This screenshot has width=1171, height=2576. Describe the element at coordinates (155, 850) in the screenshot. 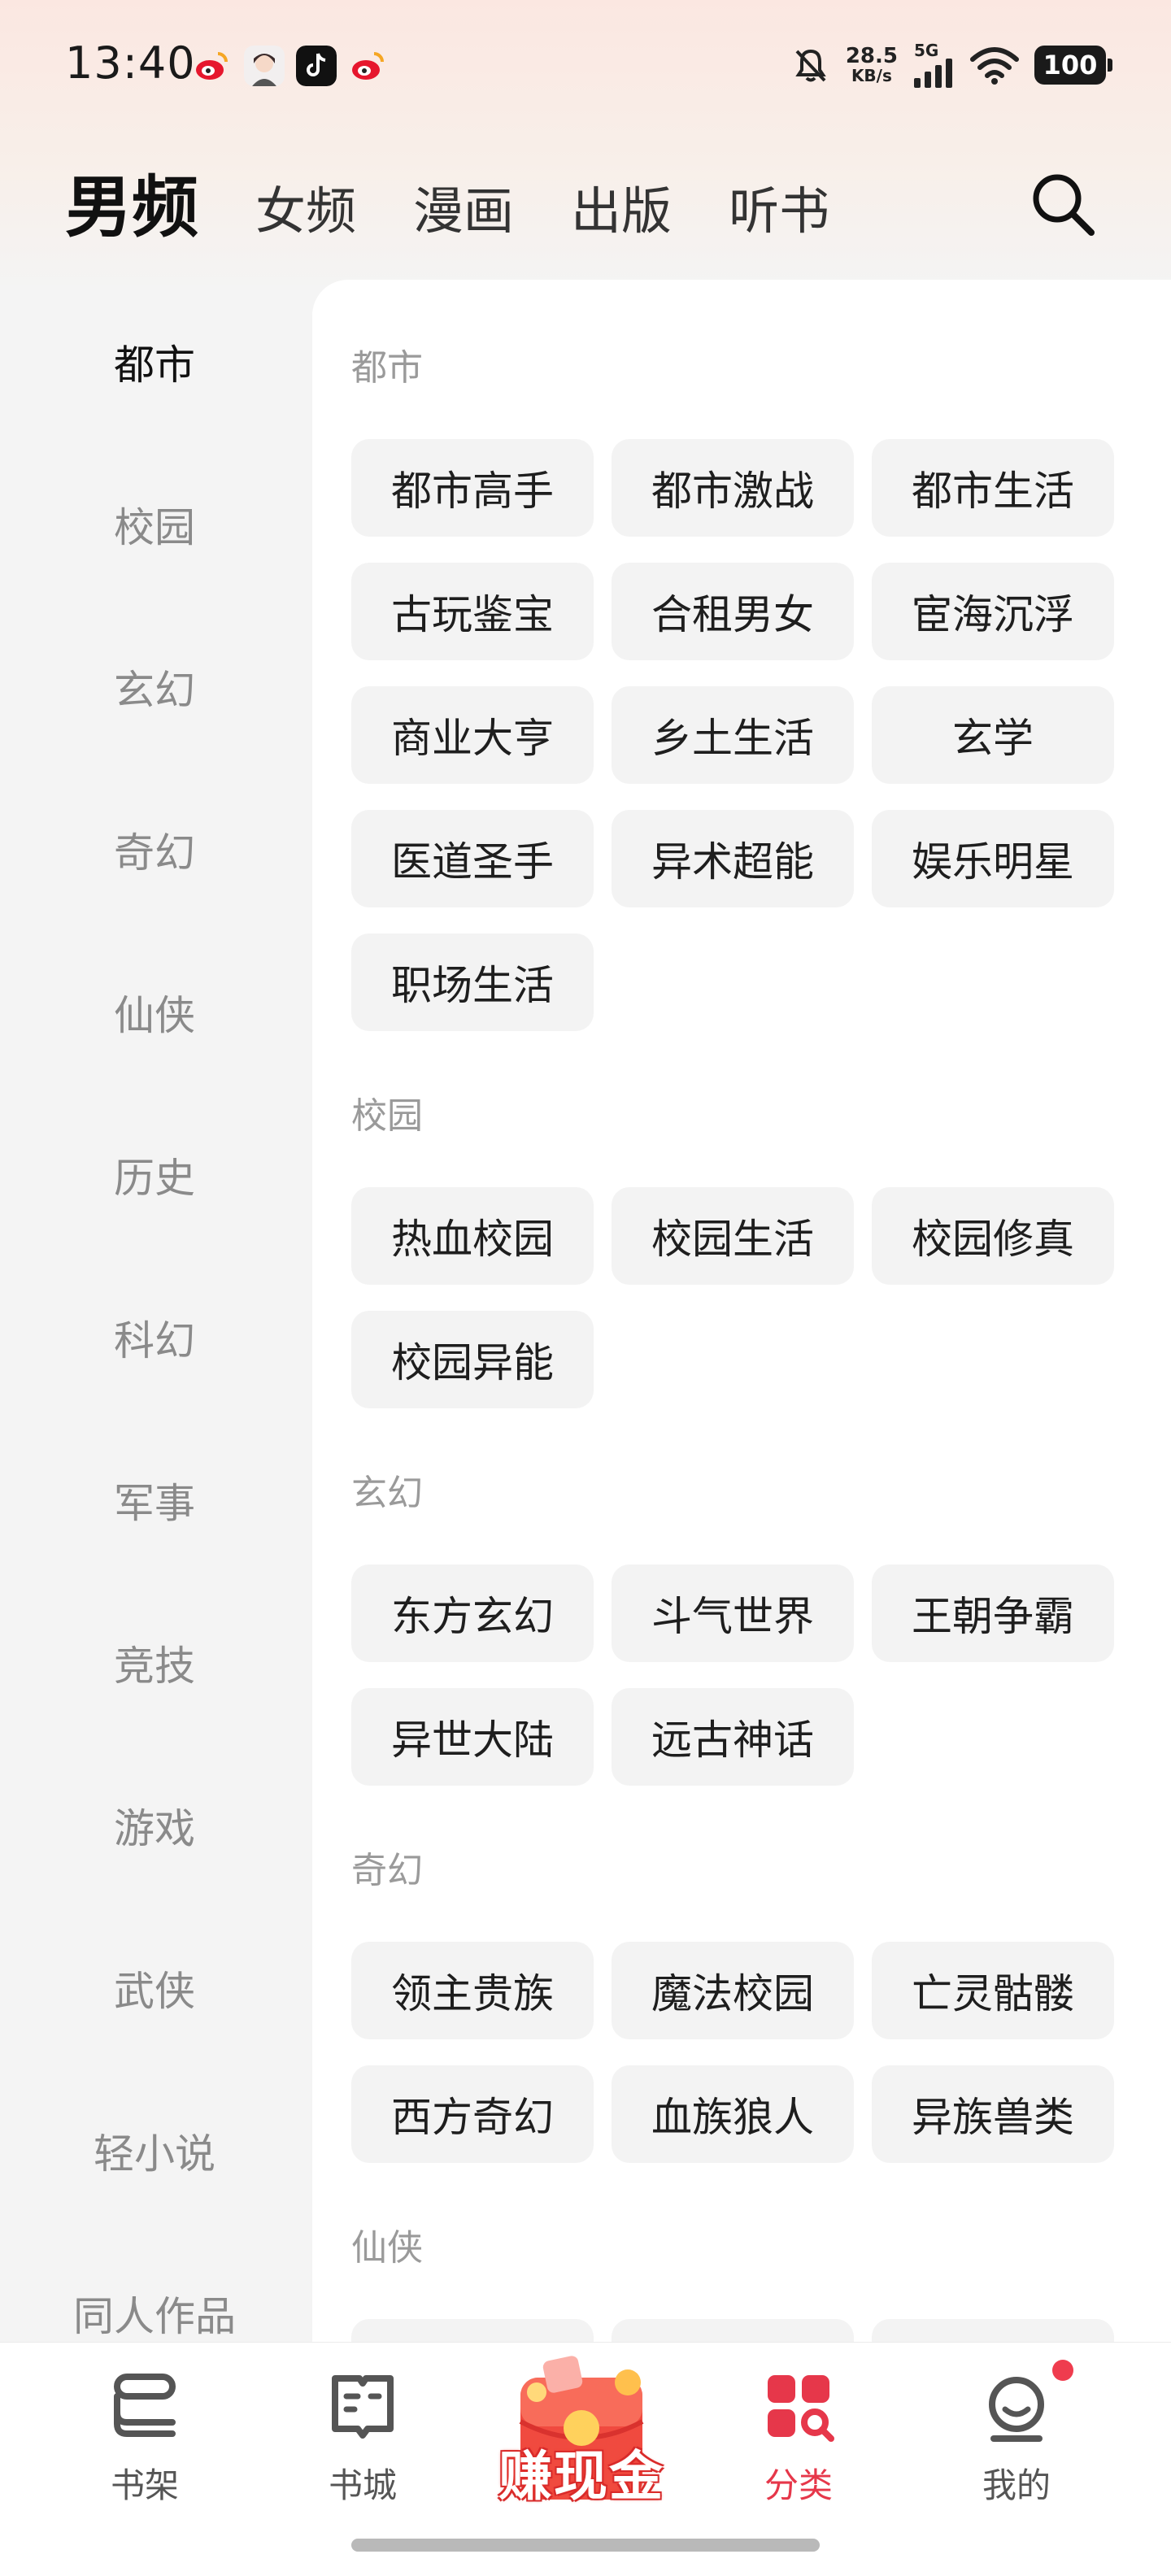

I see `sidebar-item-qihuan: 奇幻` at that location.